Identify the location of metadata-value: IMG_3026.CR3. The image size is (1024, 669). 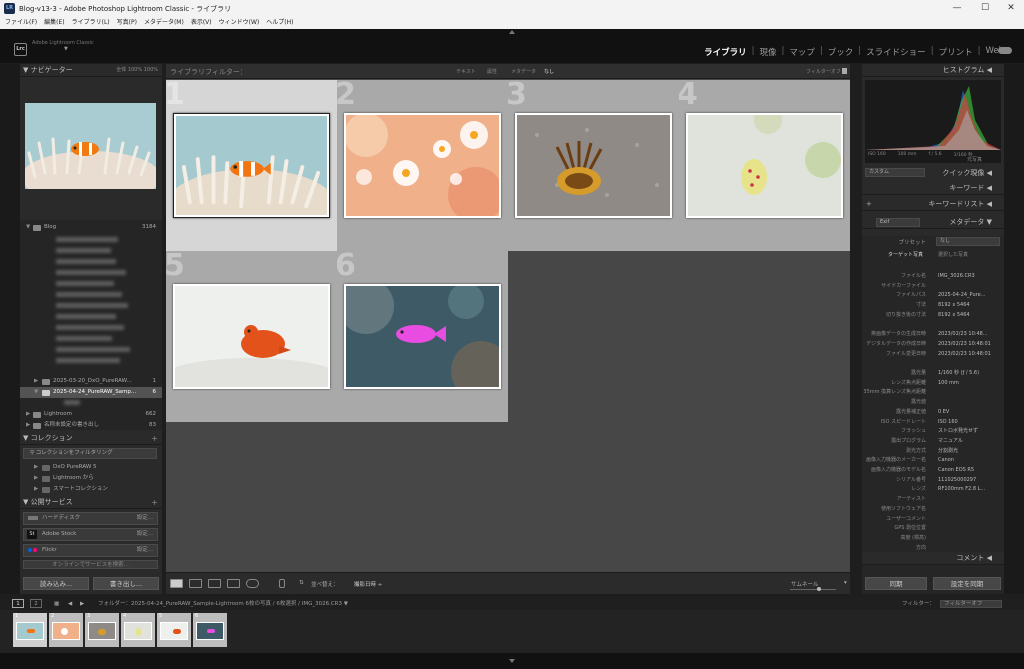
(956, 277).